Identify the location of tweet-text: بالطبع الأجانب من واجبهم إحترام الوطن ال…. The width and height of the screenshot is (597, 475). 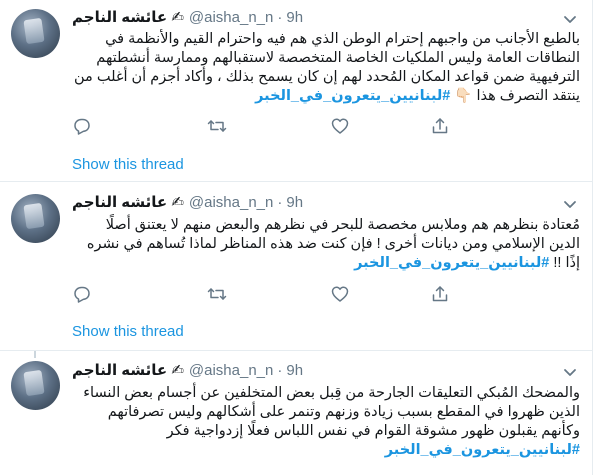
(326, 68).